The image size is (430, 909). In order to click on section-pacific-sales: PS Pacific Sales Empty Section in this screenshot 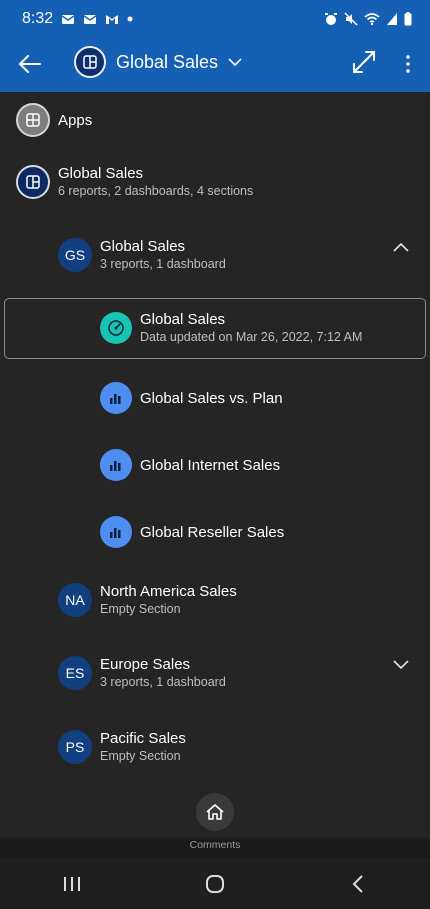, I will do `click(122, 747)`.